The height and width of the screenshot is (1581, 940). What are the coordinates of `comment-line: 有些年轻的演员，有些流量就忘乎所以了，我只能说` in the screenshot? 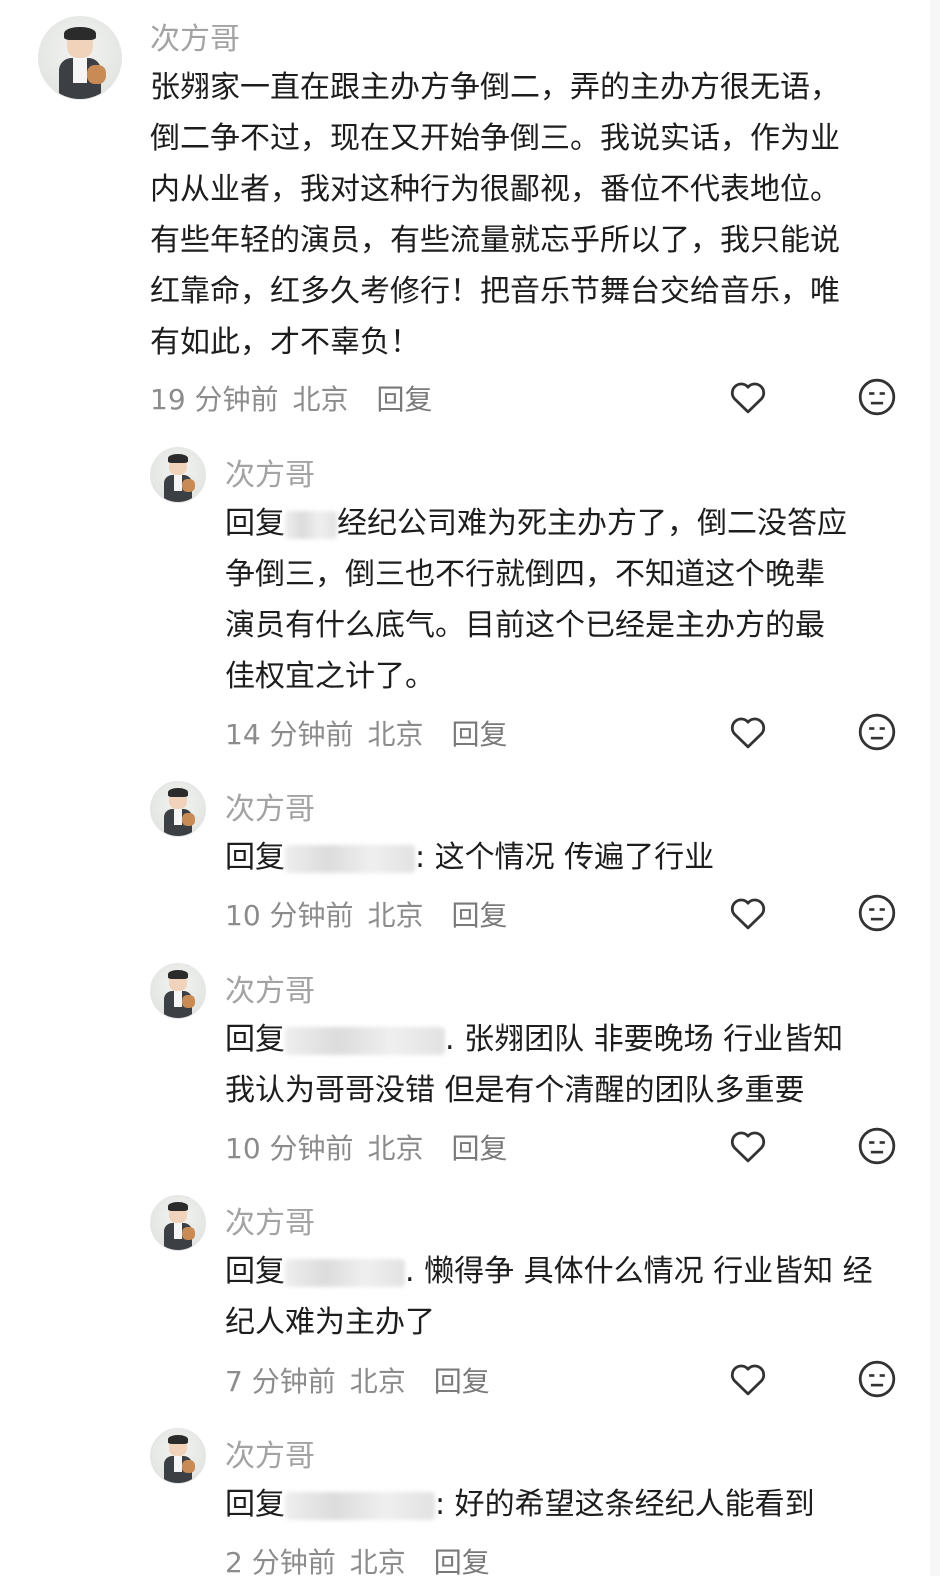 It's located at (495, 240).